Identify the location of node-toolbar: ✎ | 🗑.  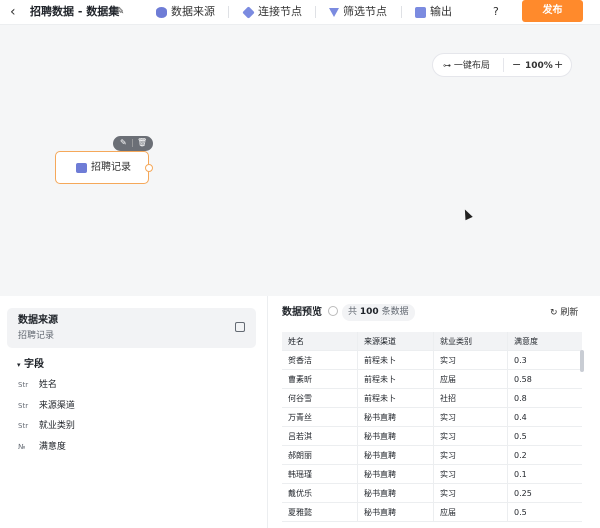
(133, 143).